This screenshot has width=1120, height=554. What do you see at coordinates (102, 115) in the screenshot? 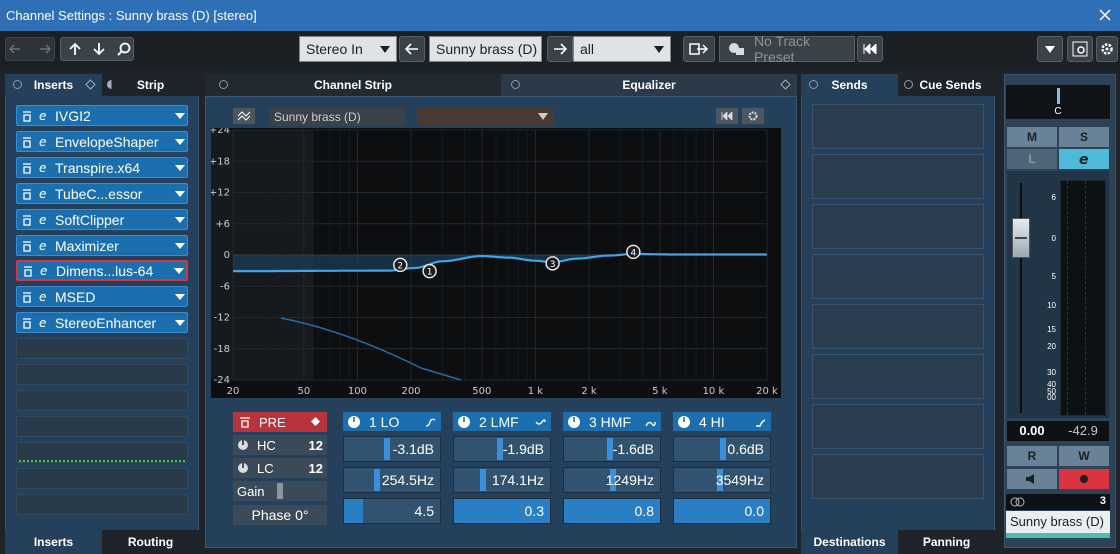
I see `insert-slot-1: e IVGI2` at bounding box center [102, 115].